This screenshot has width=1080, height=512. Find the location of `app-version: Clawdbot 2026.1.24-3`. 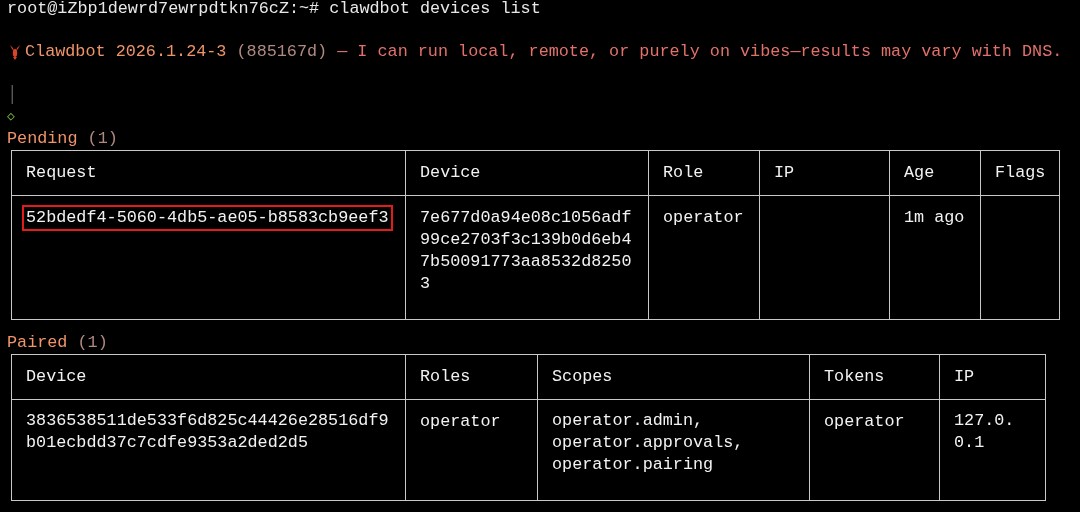

app-version: Clawdbot 2026.1.24-3 is located at coordinates (126, 52).